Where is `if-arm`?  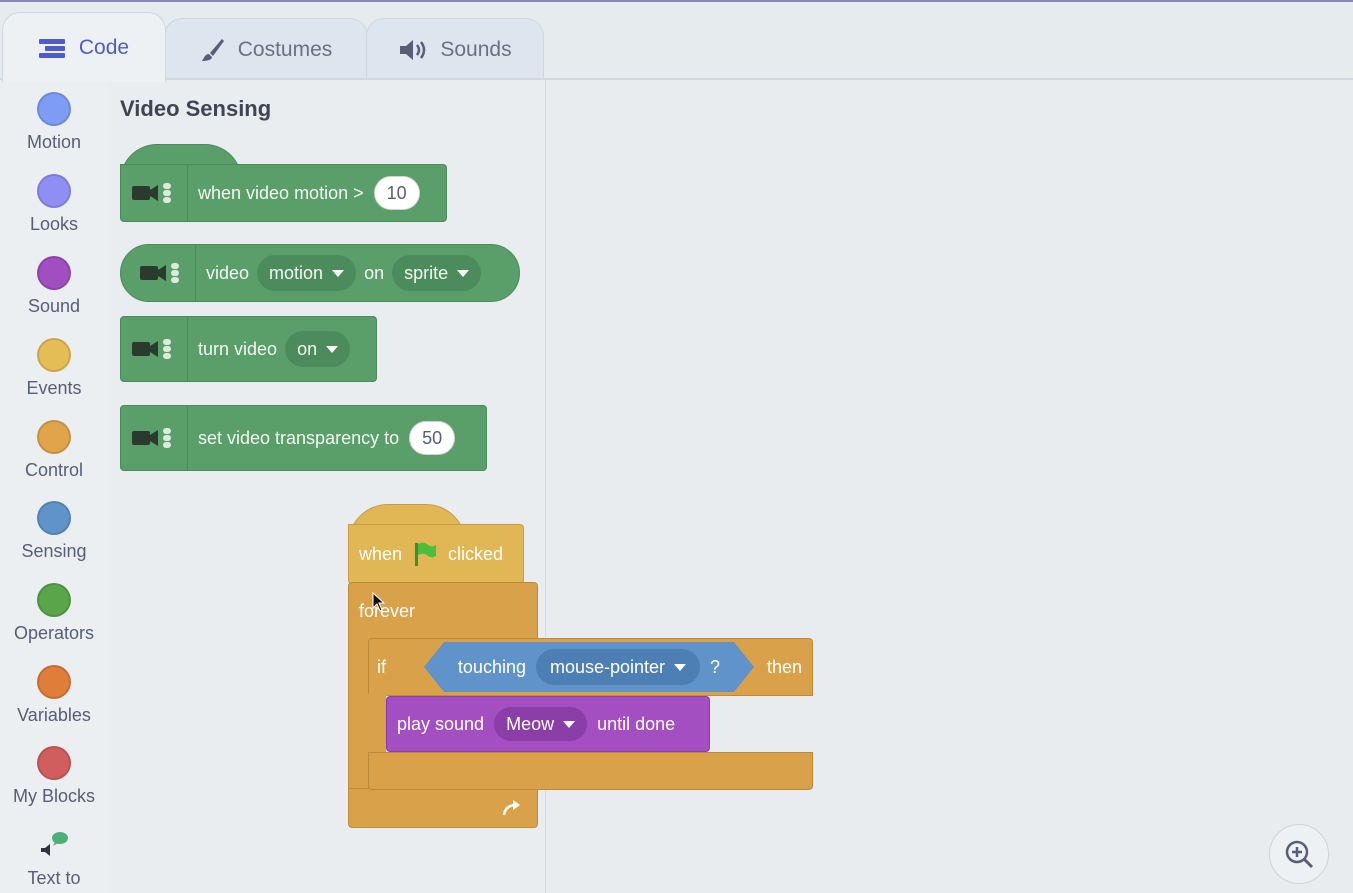 if-arm is located at coordinates (377, 724).